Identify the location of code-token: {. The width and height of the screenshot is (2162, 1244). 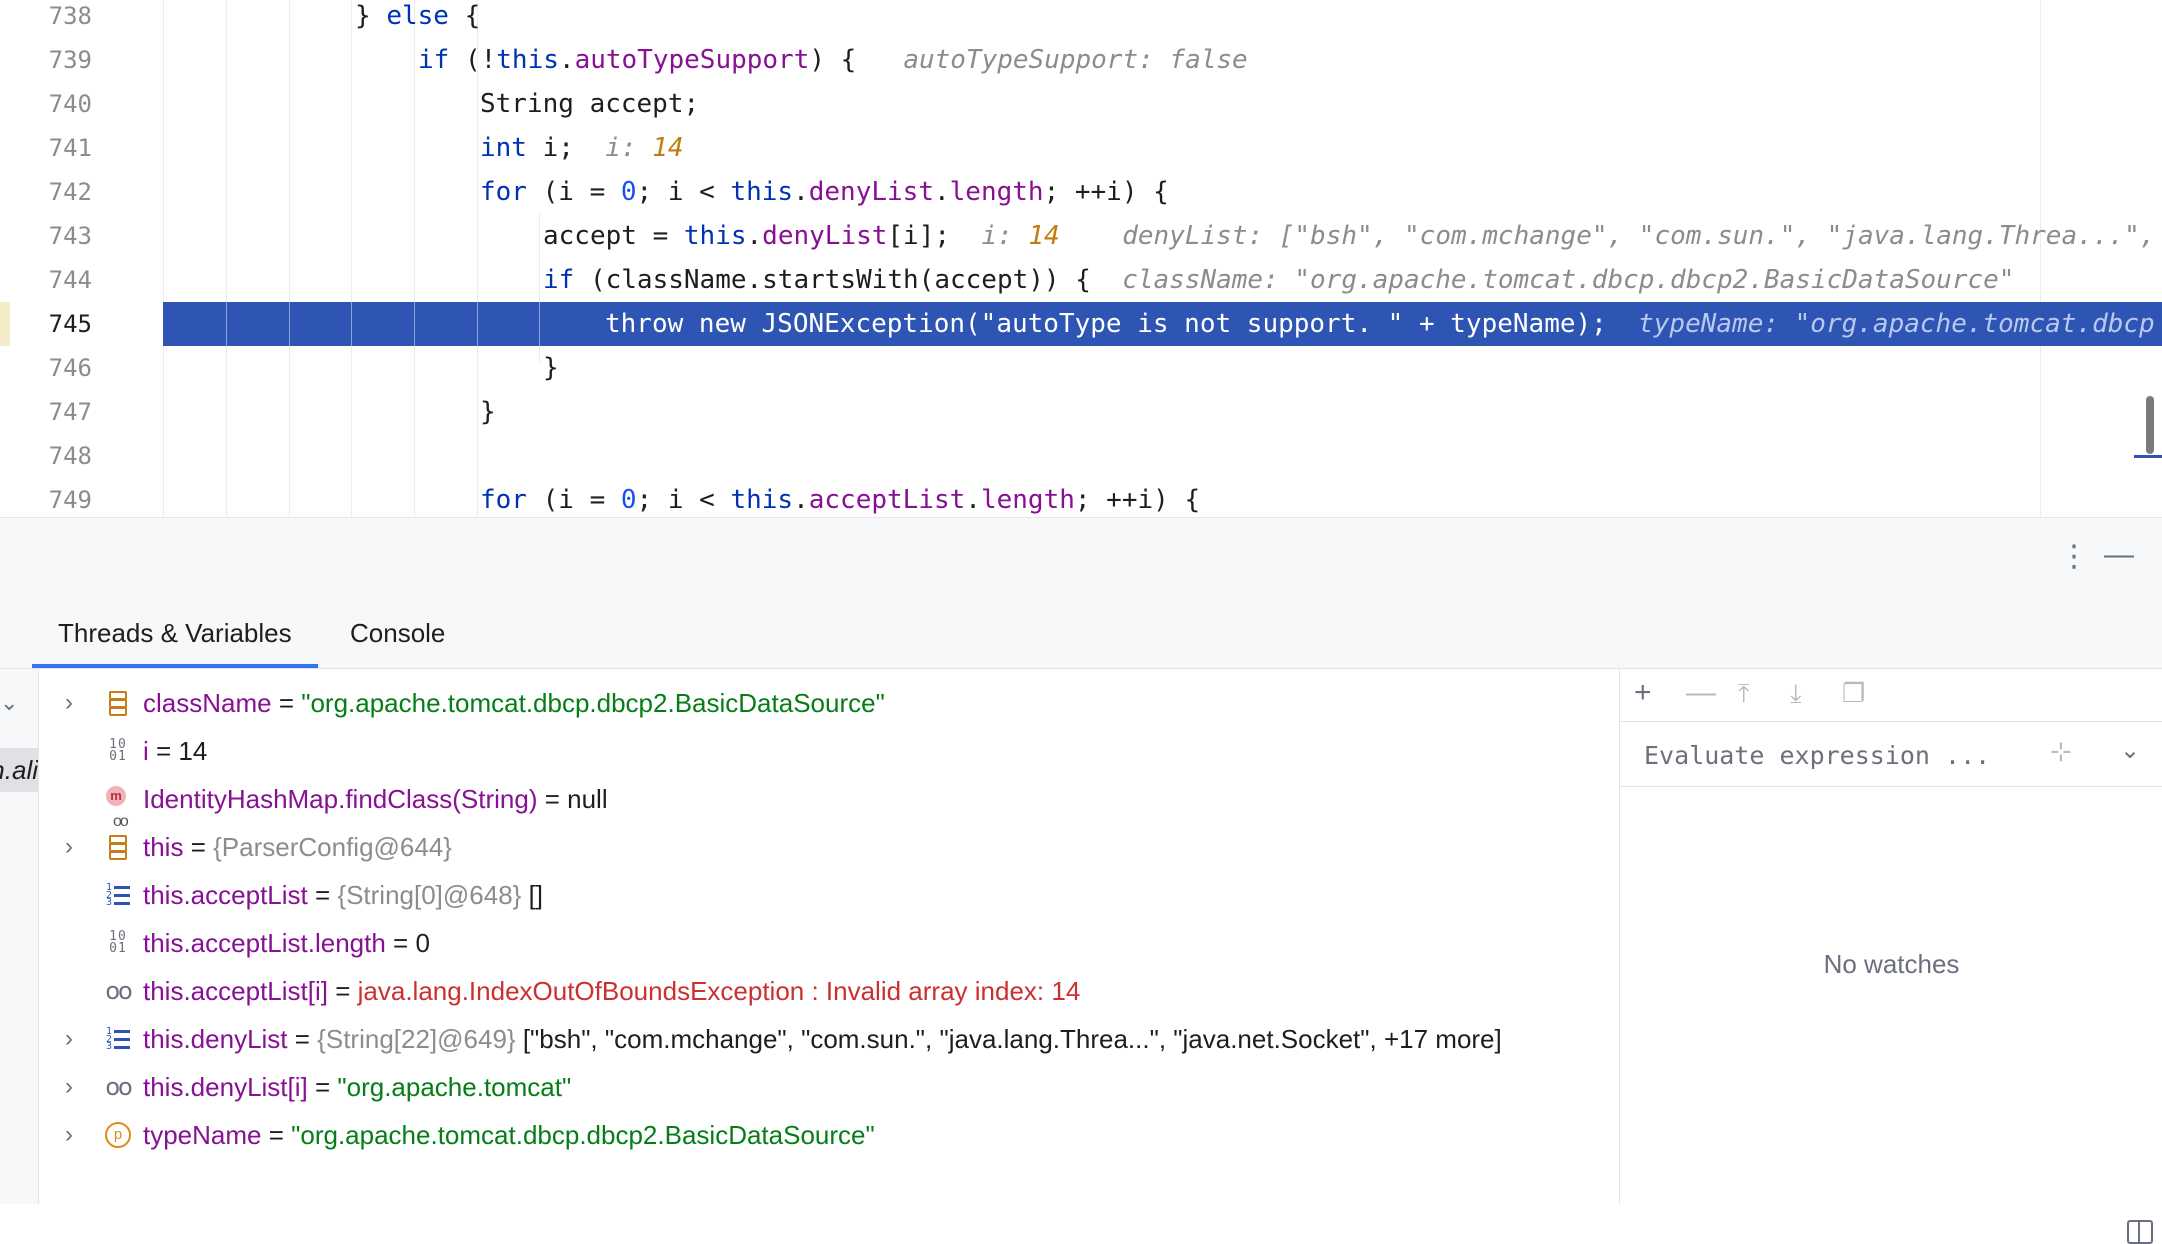
(464, 16).